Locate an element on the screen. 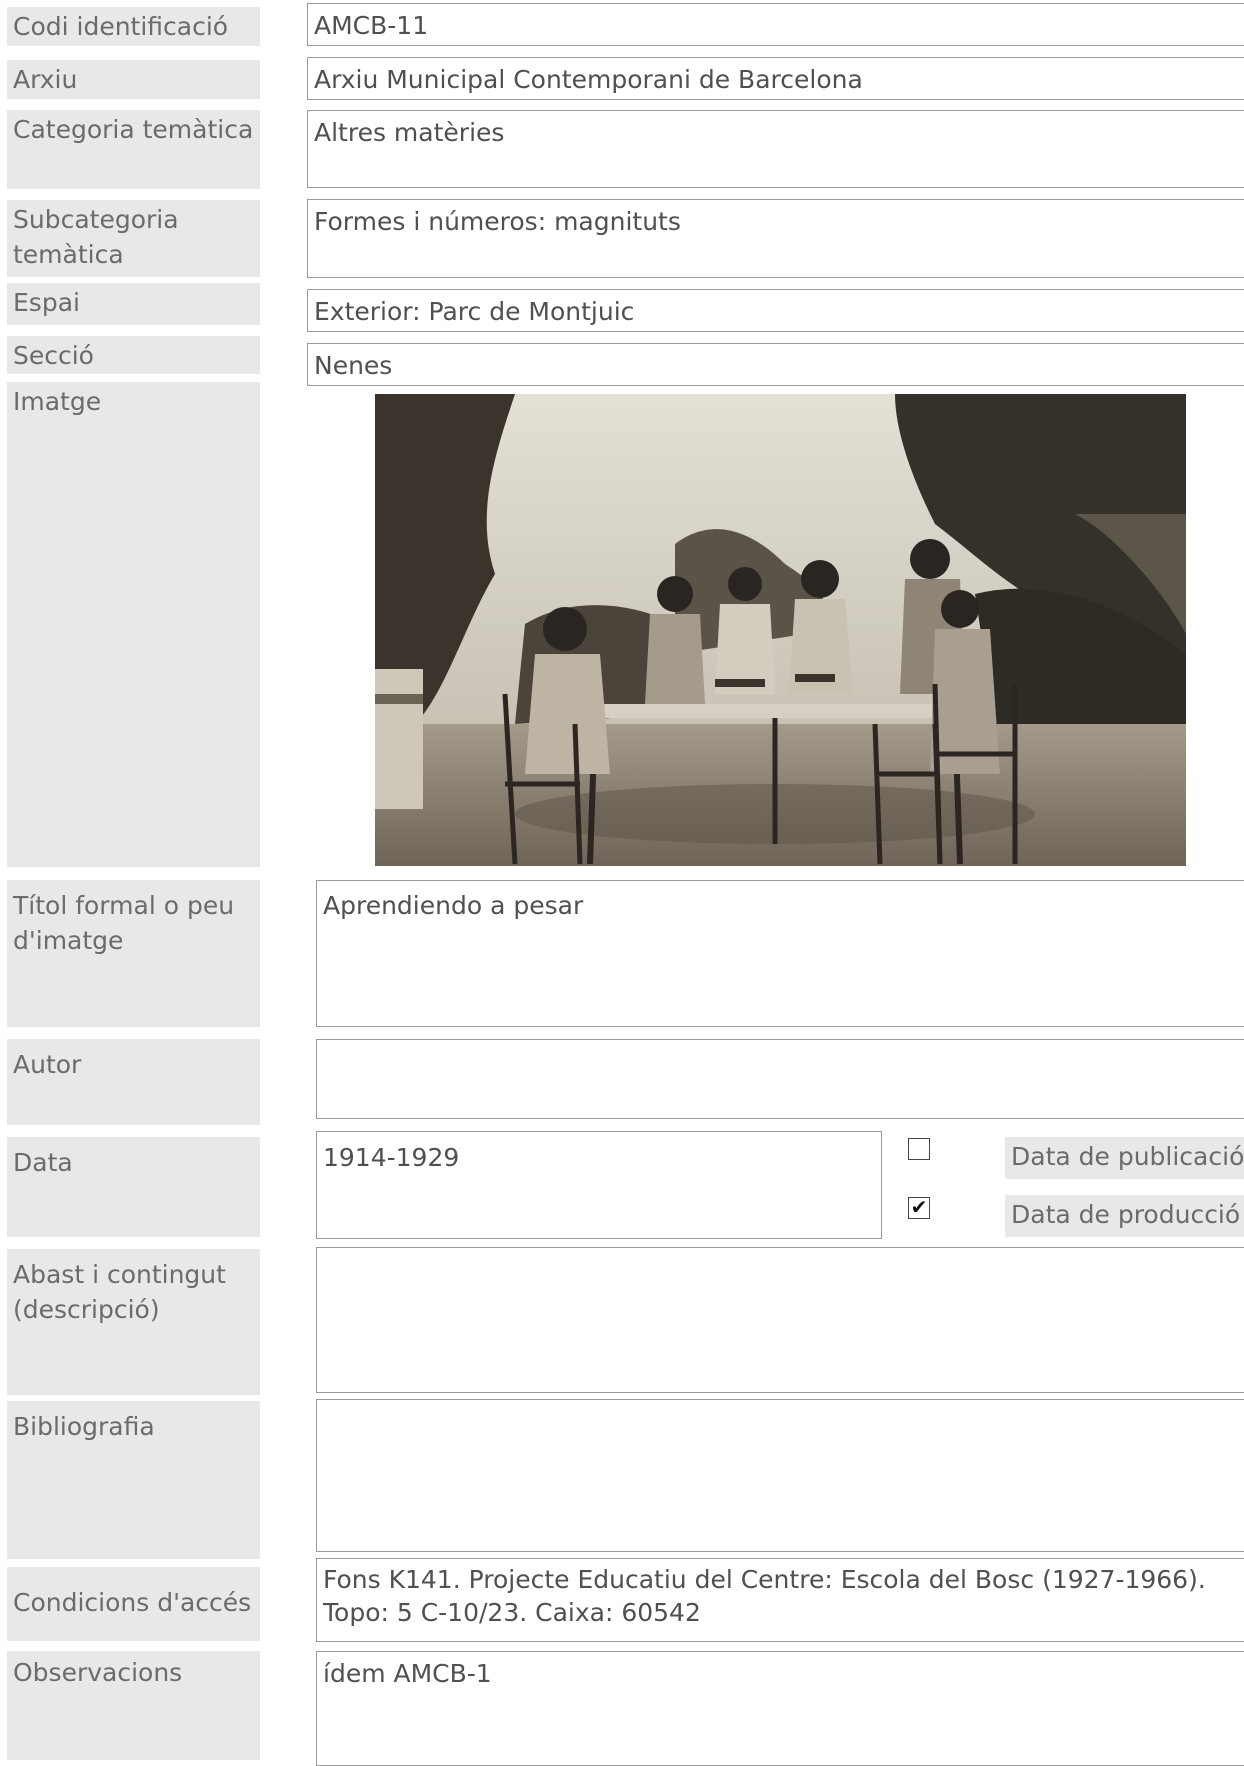 This screenshot has height=1766, width=1244. label-imatge: Imatge is located at coordinates (133, 624).